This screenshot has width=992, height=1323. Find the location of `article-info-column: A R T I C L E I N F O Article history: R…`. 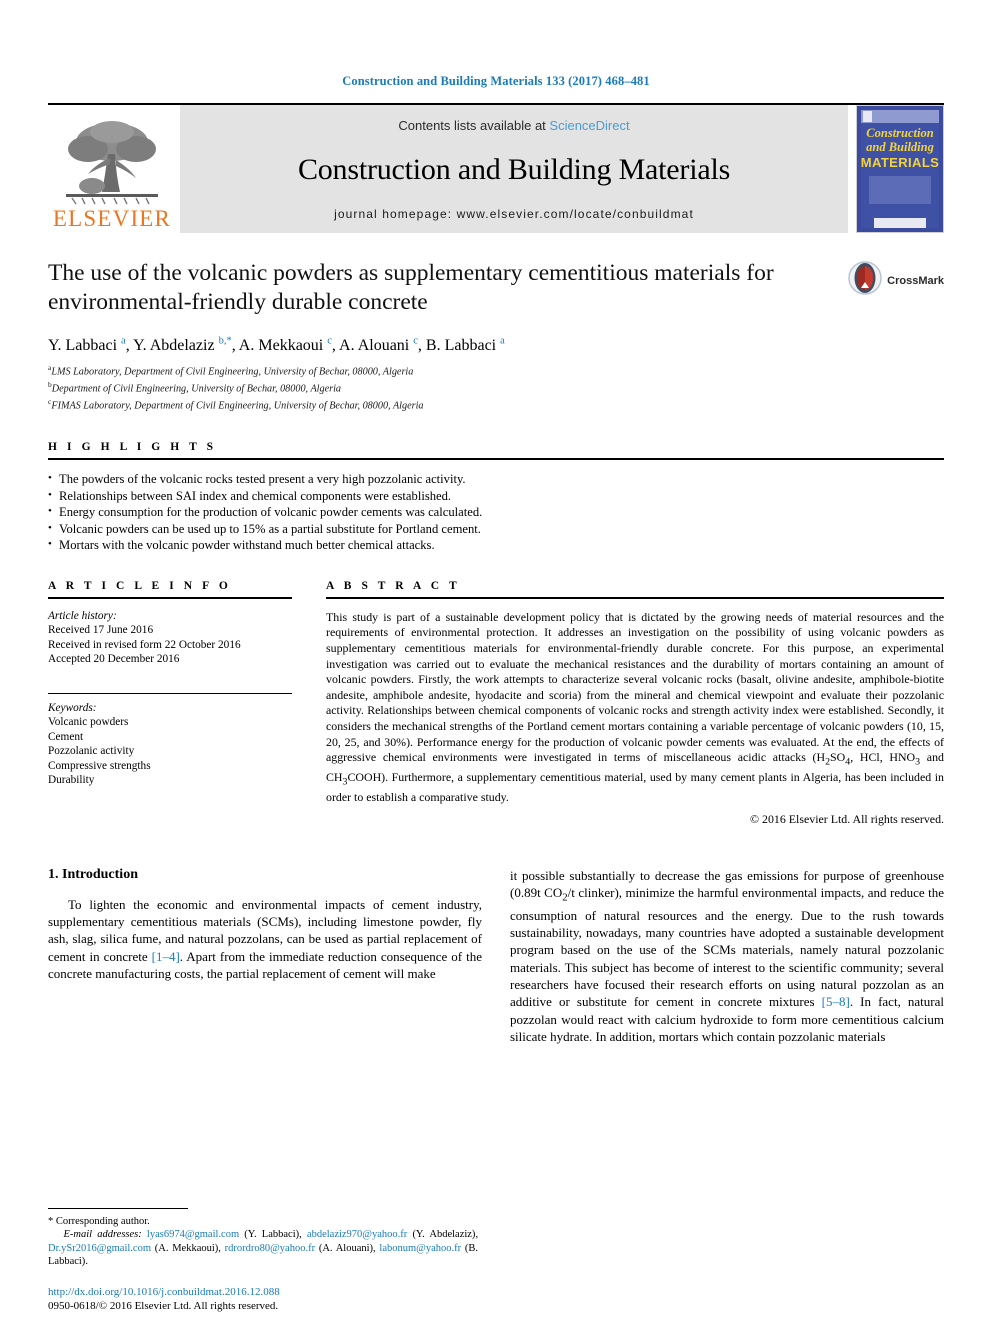

article-info-column: A R T I C L E I N F O Article history: R… is located at coordinates (170, 703).